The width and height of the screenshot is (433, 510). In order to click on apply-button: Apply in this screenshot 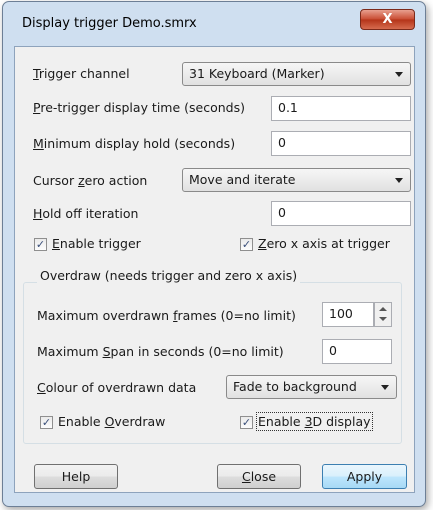, I will do `click(364, 476)`.